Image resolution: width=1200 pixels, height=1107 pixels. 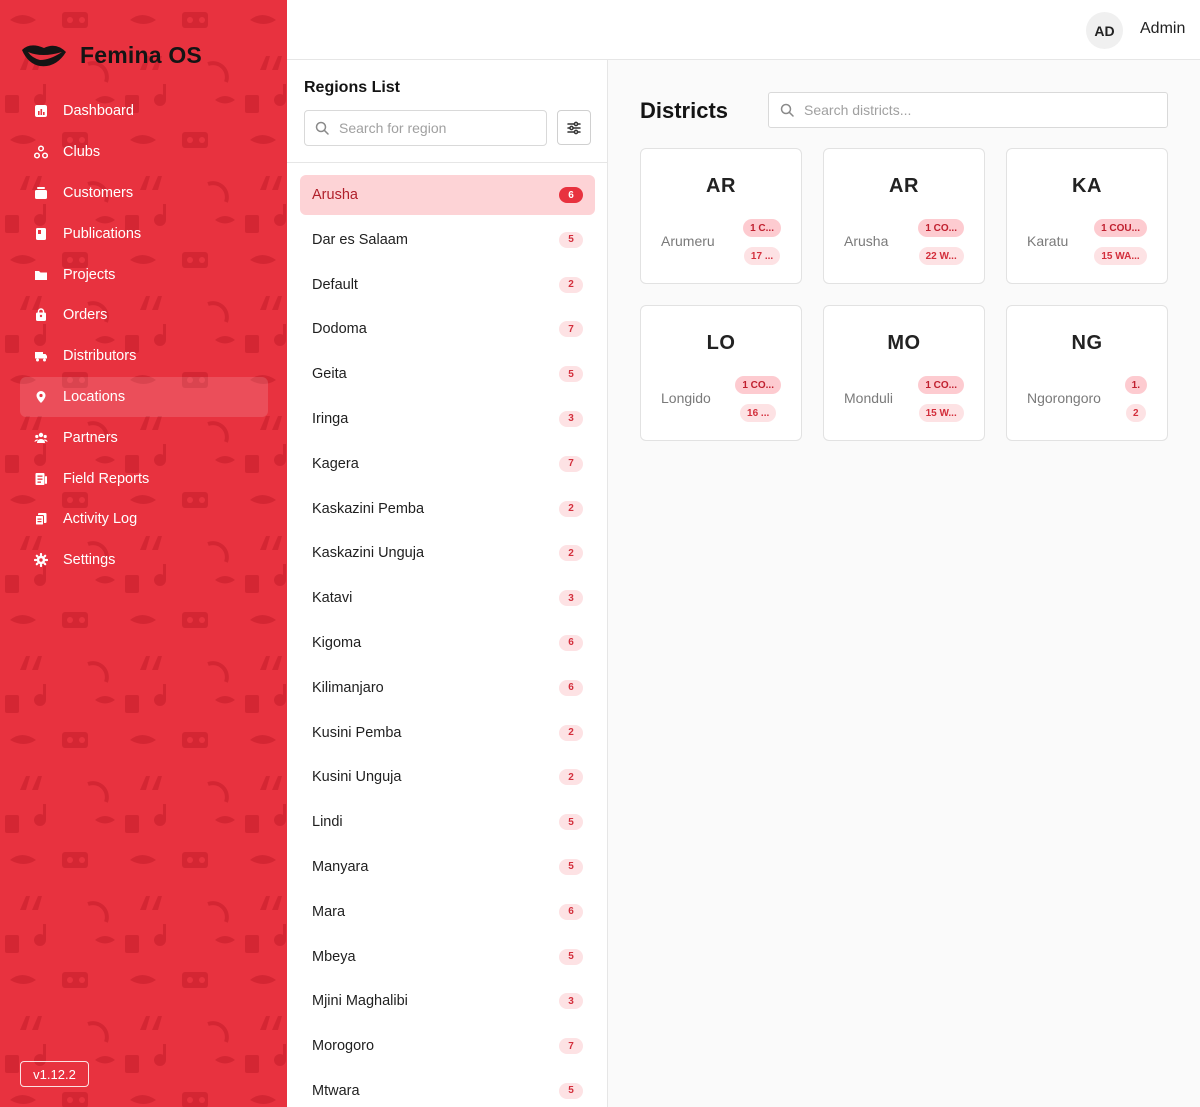 What do you see at coordinates (1135, 399) in the screenshot?
I see `district-tags: 1. 2` at bounding box center [1135, 399].